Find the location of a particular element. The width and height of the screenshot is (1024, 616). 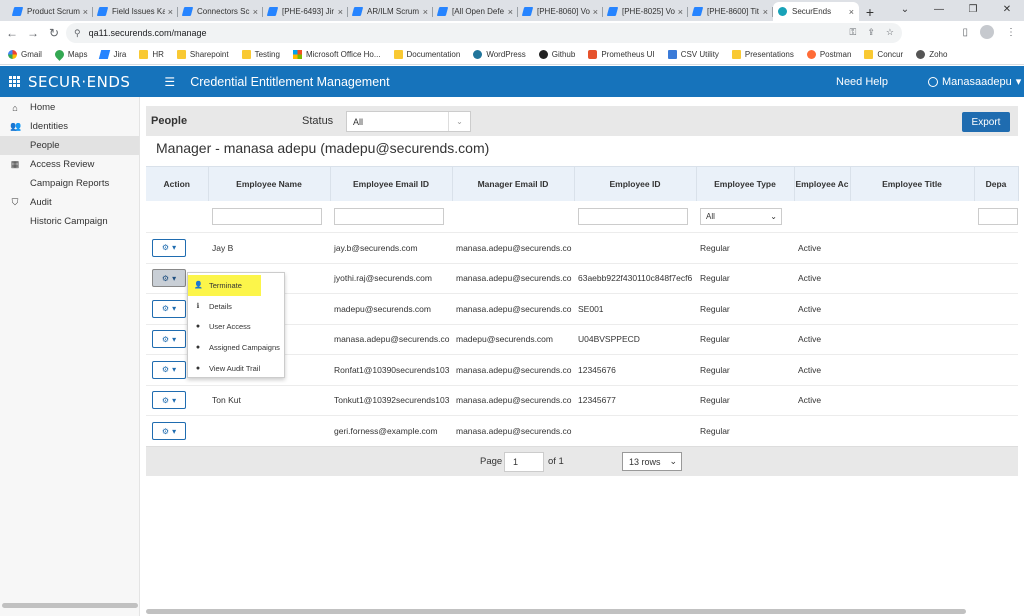

user-menu: Manasaadepu ▾ is located at coordinates (974, 81).